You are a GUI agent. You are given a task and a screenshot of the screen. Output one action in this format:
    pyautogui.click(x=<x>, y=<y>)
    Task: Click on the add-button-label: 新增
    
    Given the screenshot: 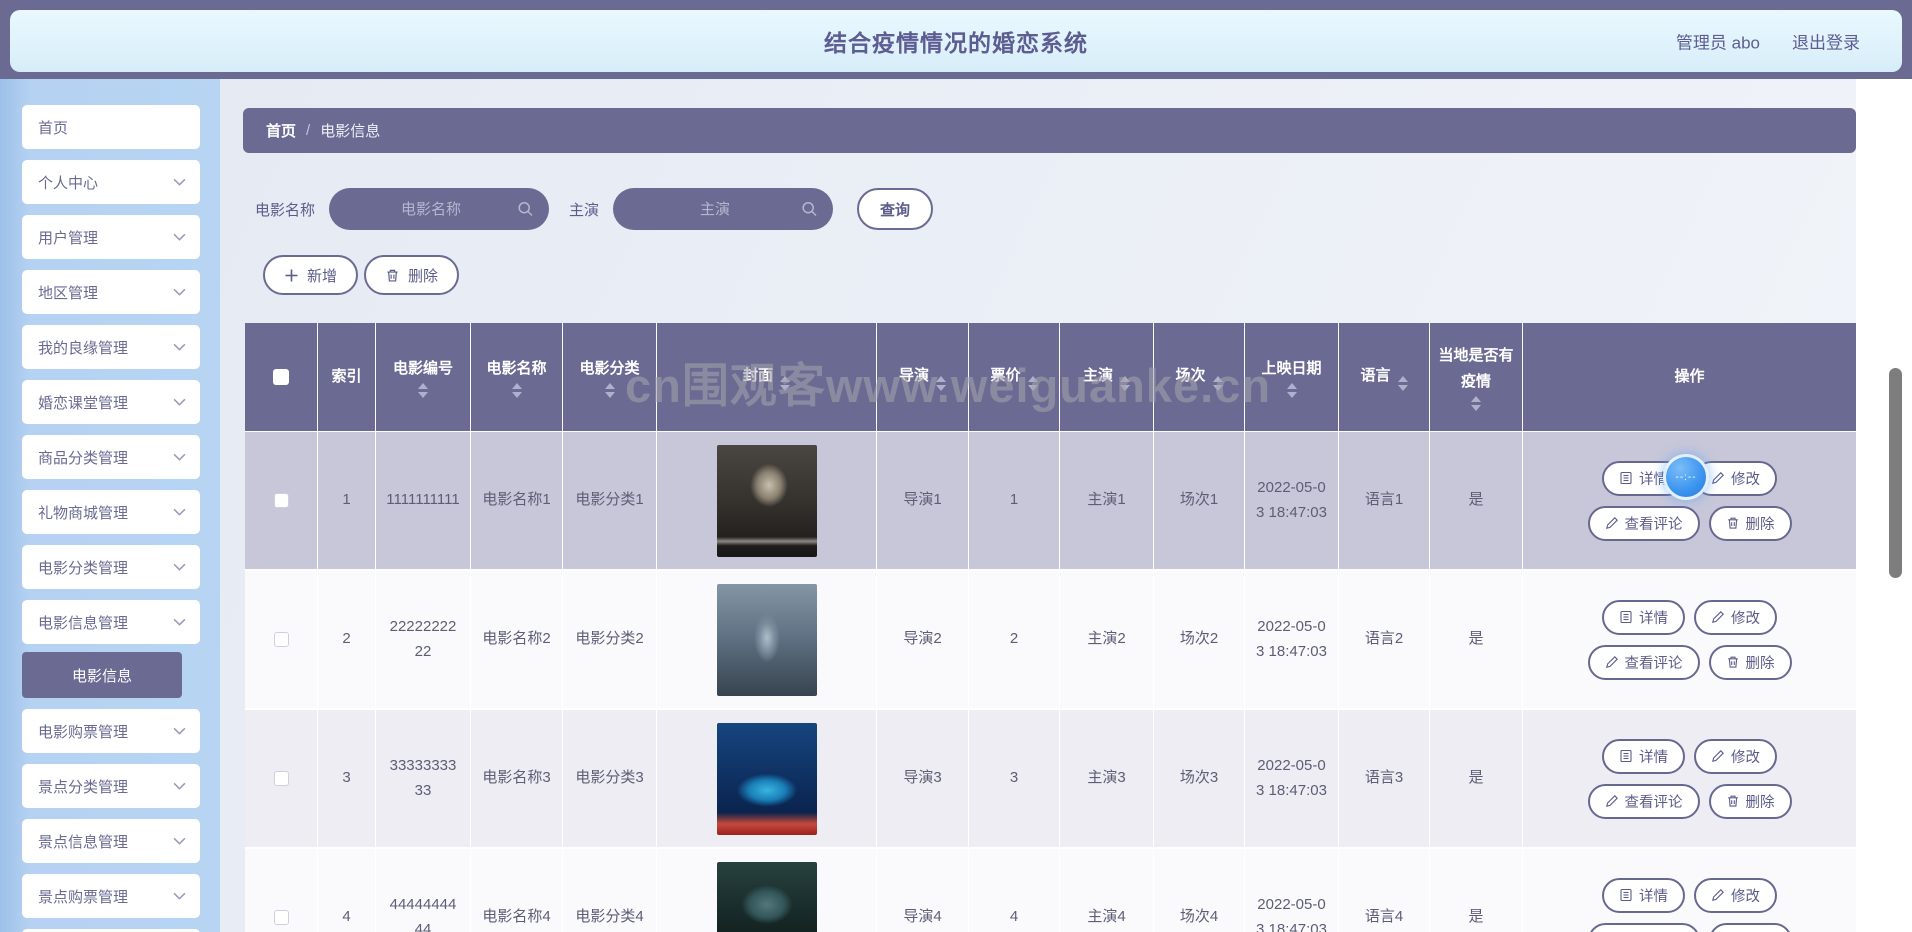 What is the action you would take?
    pyautogui.click(x=322, y=276)
    